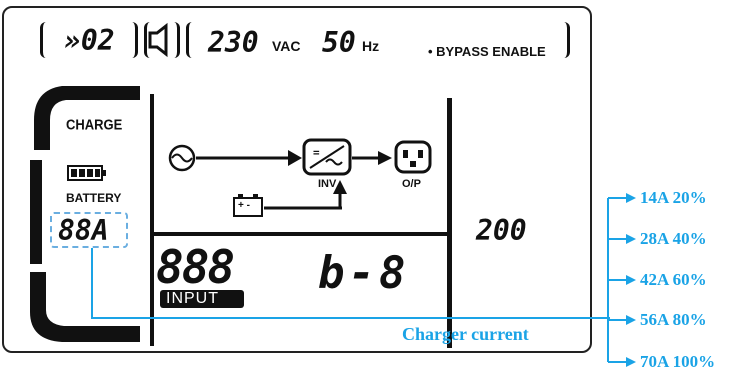 The image size is (739, 372). I want to click on bypass-enable-label: • BYPASS ENABLE, so click(487, 51).